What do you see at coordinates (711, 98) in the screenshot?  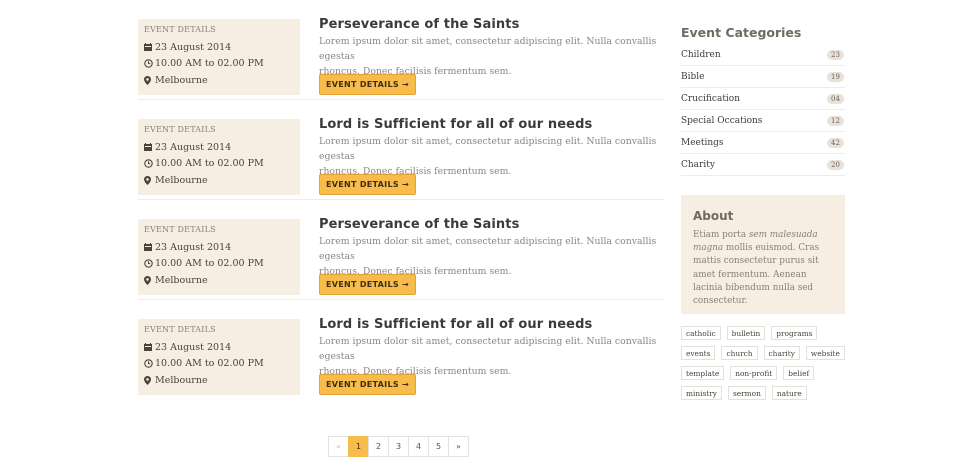 I see `category-label: Crucification` at bounding box center [711, 98].